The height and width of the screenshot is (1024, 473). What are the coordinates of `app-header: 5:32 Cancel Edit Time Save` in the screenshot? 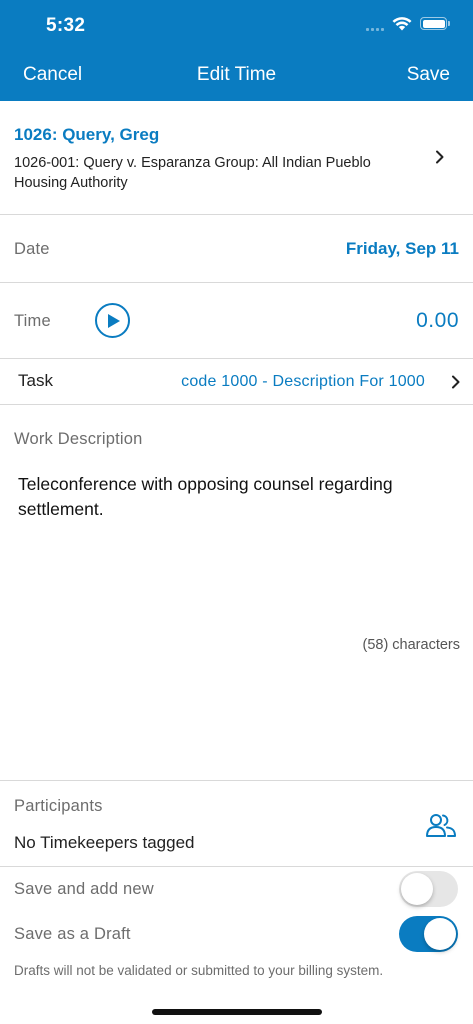 It's located at (236, 50).